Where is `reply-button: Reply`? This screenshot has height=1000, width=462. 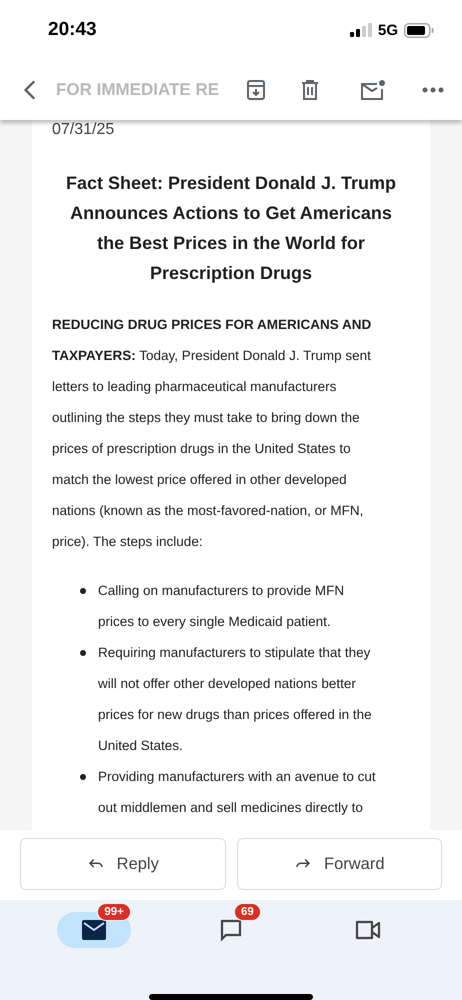 reply-button: Reply is located at coordinates (123, 864).